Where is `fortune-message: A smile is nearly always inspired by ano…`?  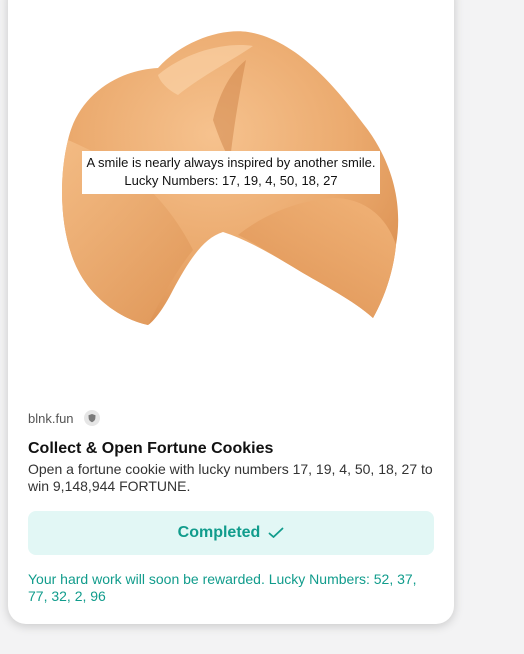 fortune-message: A smile is nearly always inspired by ano… is located at coordinates (231, 162).